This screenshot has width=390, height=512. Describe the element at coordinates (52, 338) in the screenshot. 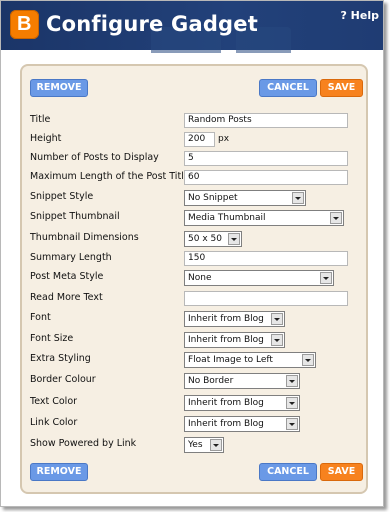

I see `font-size-label: Font Size` at that location.